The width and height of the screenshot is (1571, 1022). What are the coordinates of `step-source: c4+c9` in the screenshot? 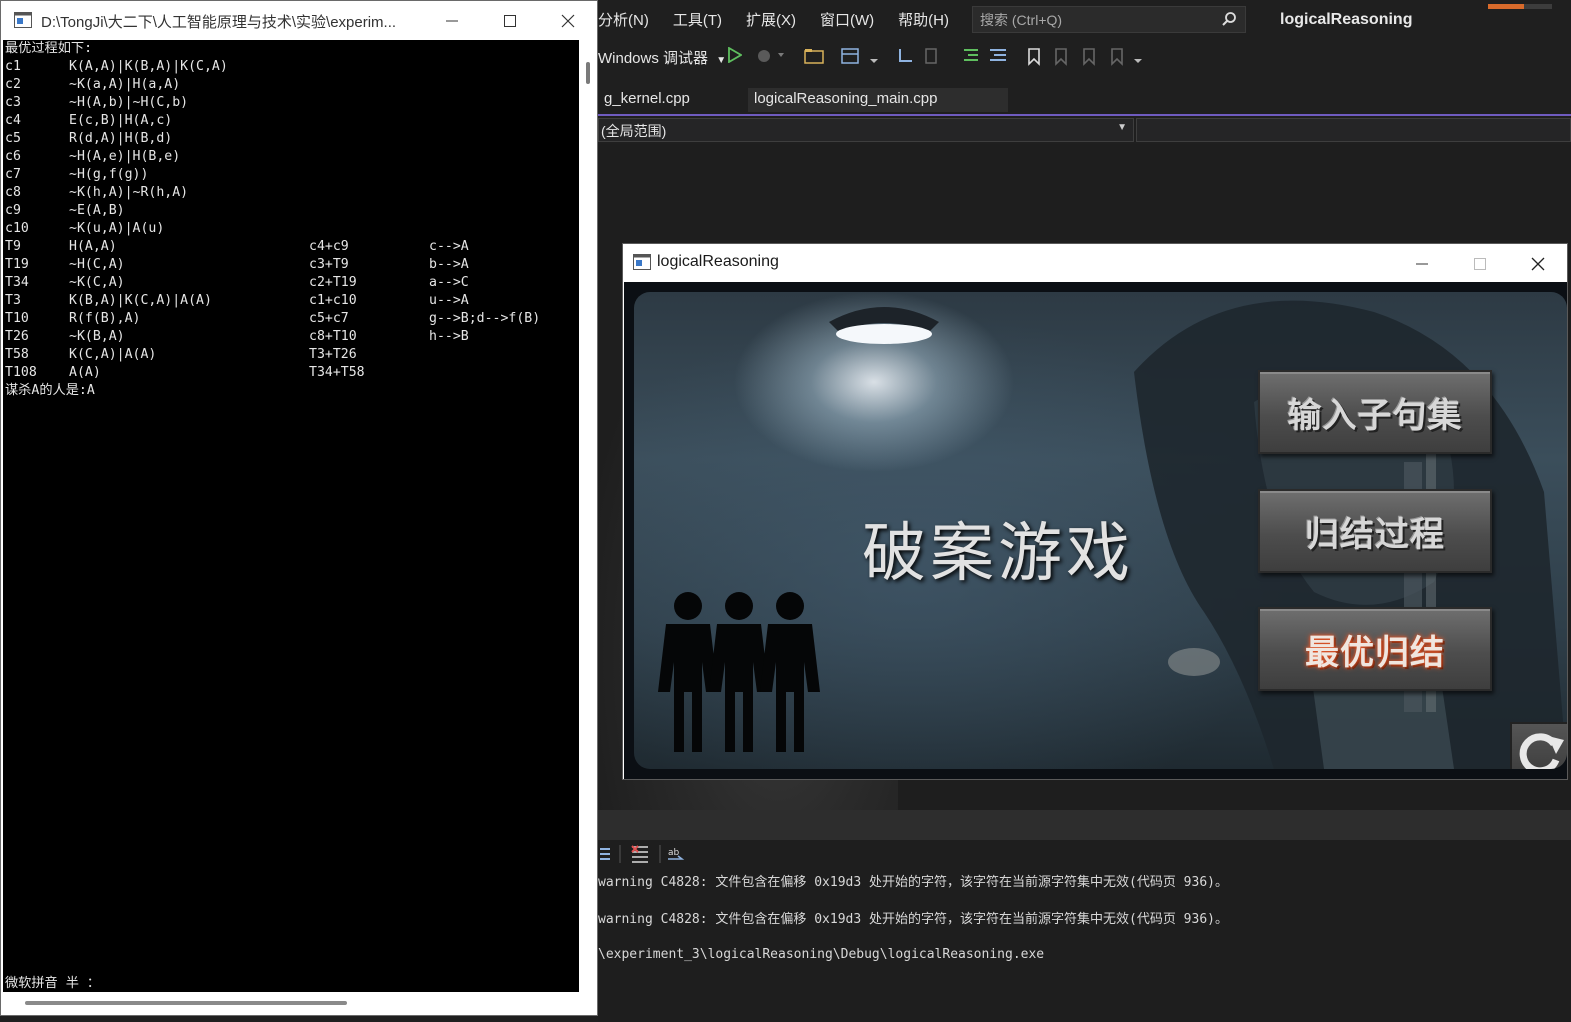 It's located at (329, 246).